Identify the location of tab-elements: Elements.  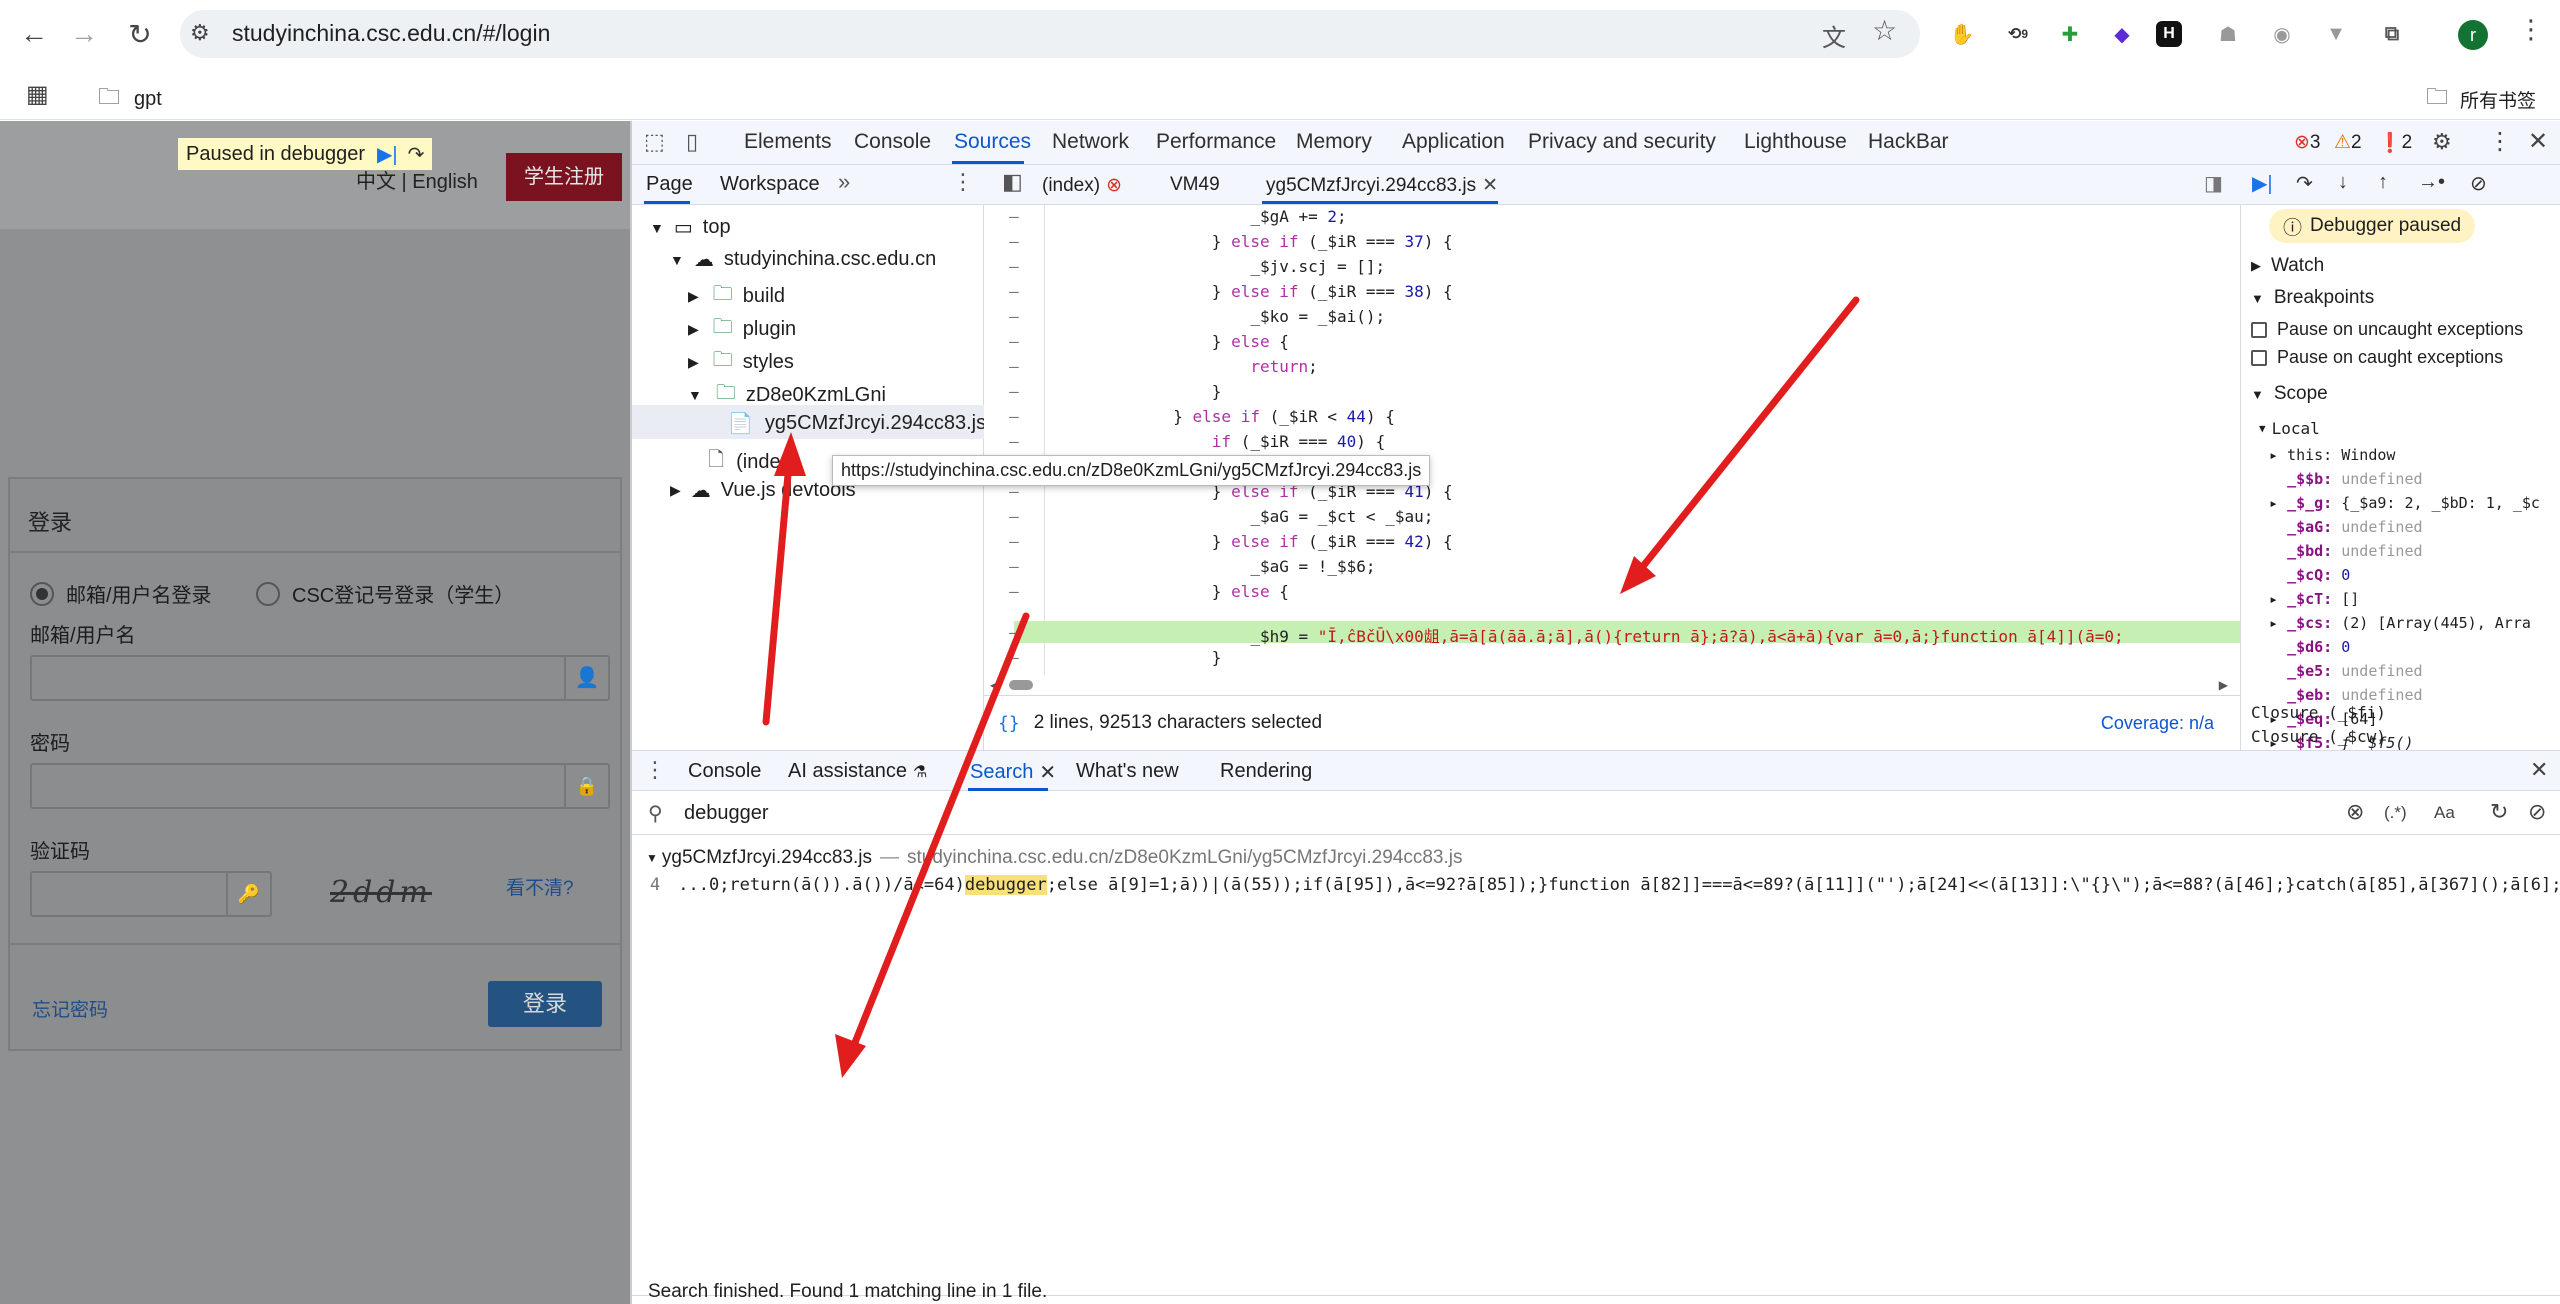
(788, 142).